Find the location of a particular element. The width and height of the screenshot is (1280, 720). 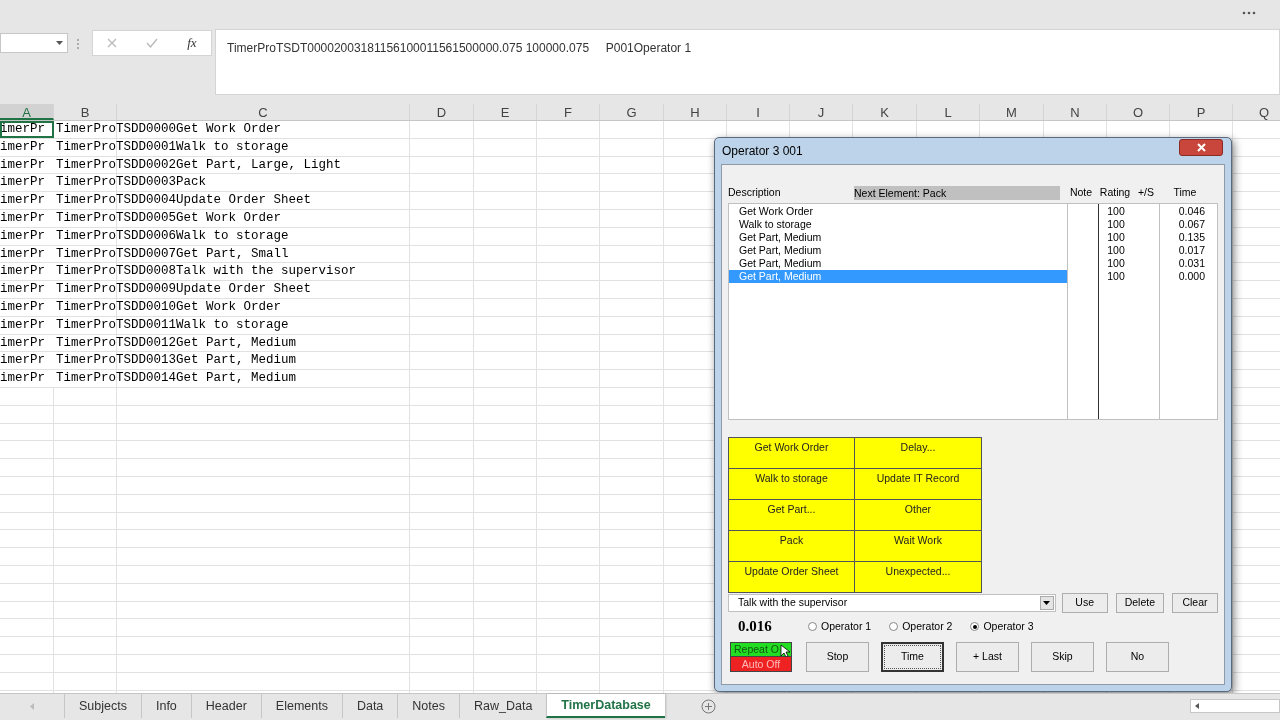

combo-action-button: Clear is located at coordinates (1195, 603).